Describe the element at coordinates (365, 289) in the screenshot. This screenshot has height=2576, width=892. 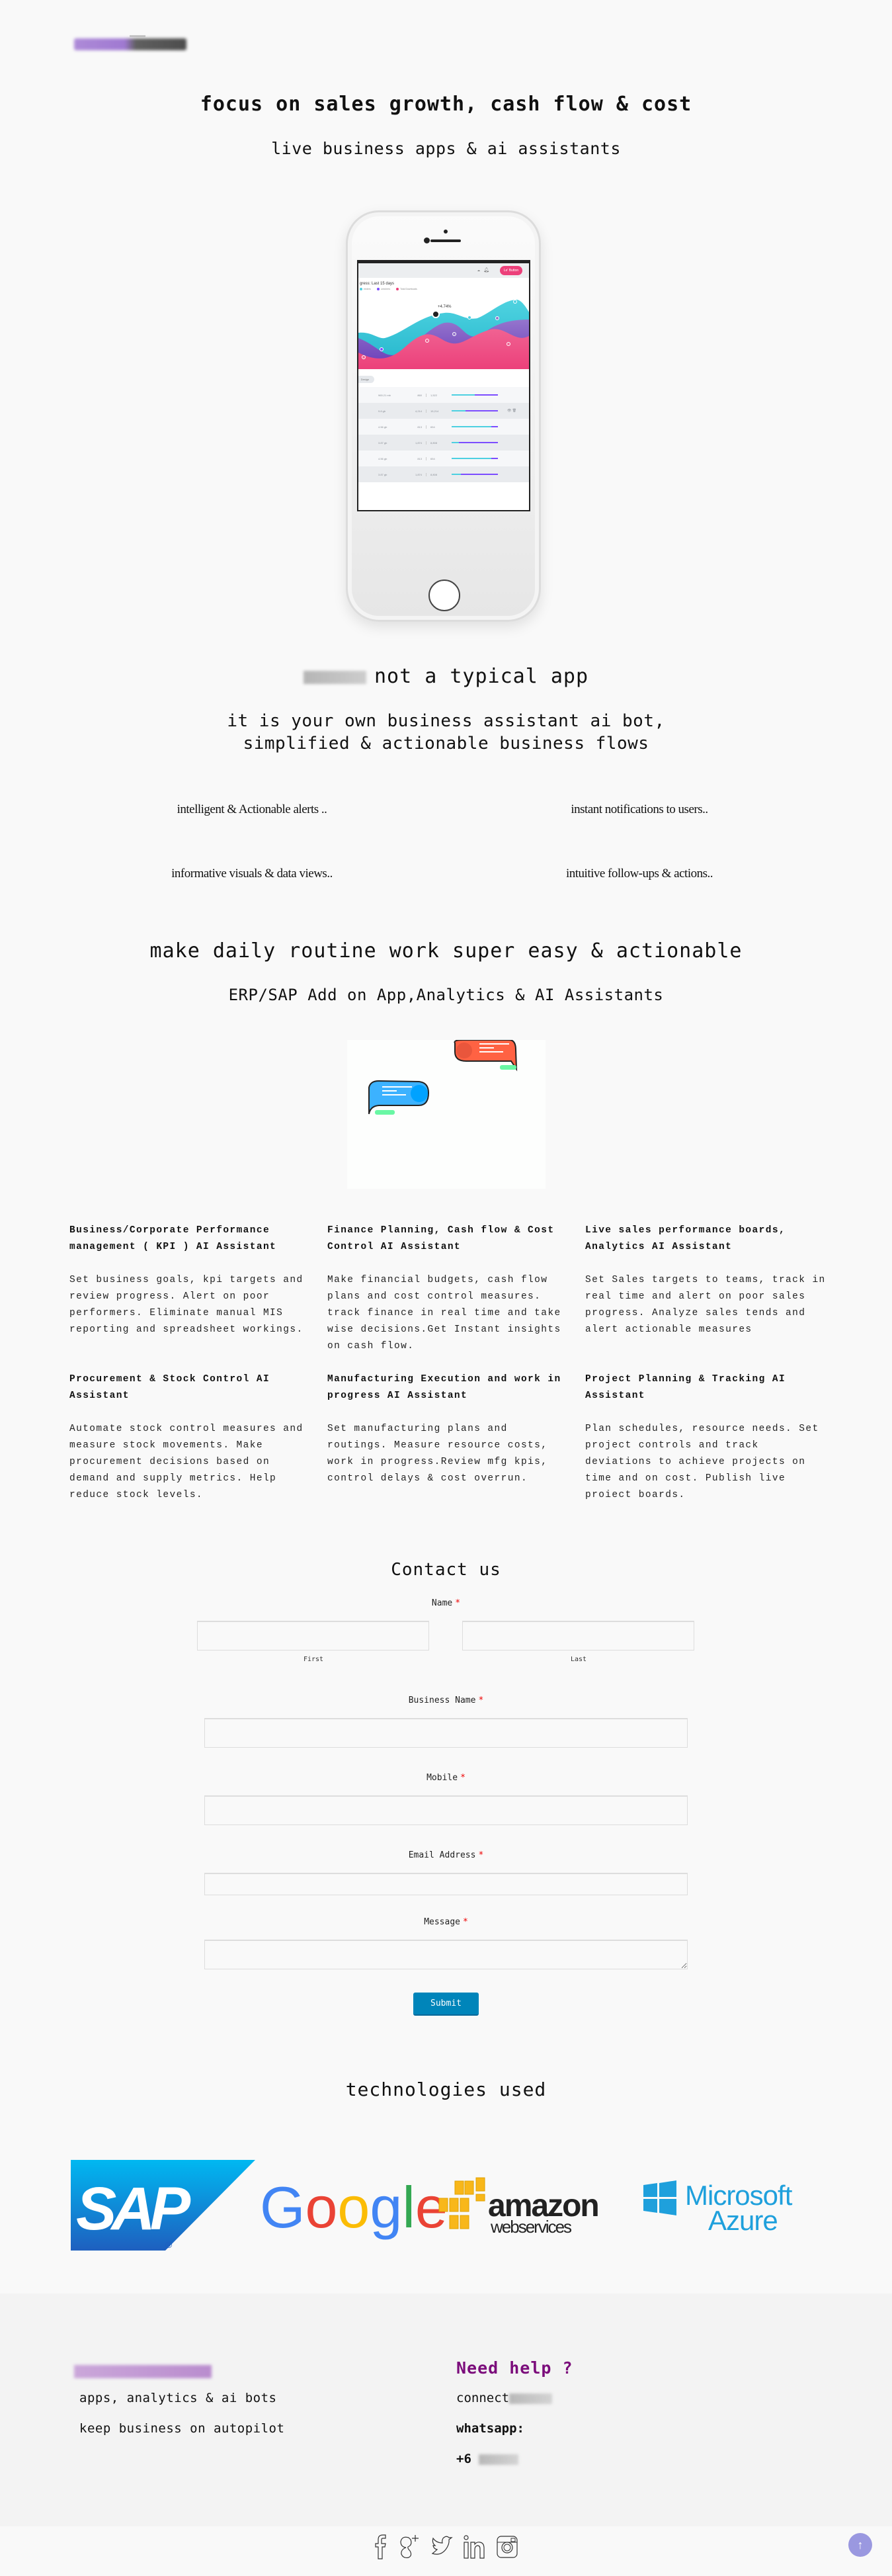
I see `legend-item: eeders` at that location.